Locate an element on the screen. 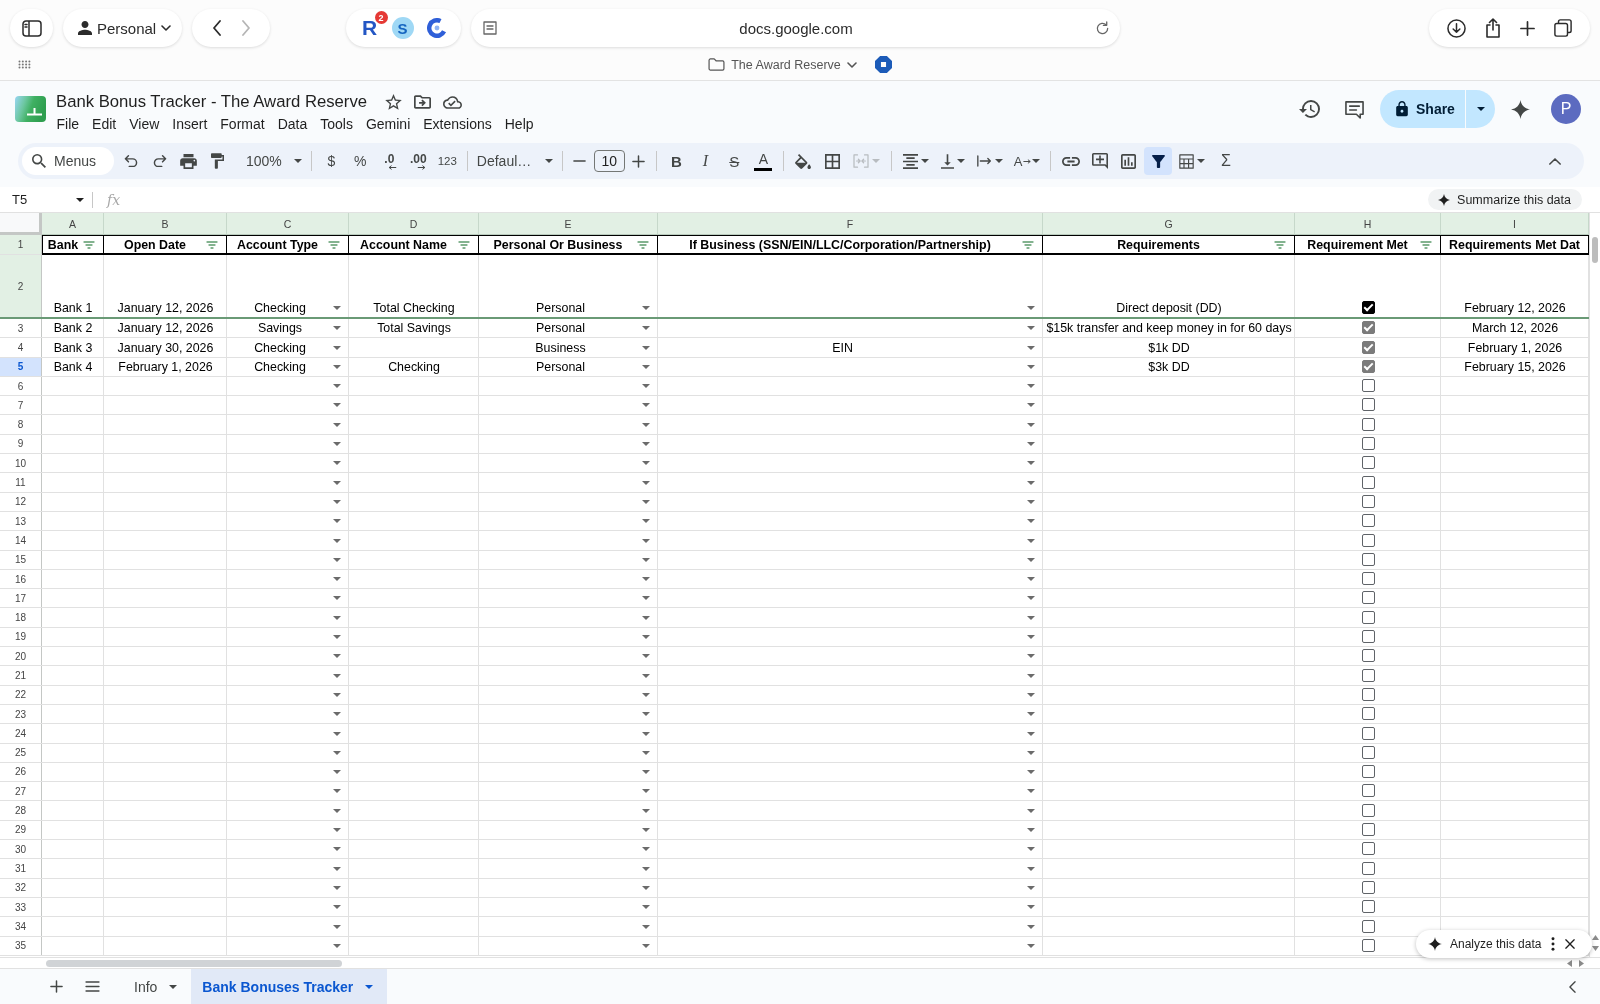 This screenshot has height=1004, width=1600. folder-icon is located at coordinates (717, 64).